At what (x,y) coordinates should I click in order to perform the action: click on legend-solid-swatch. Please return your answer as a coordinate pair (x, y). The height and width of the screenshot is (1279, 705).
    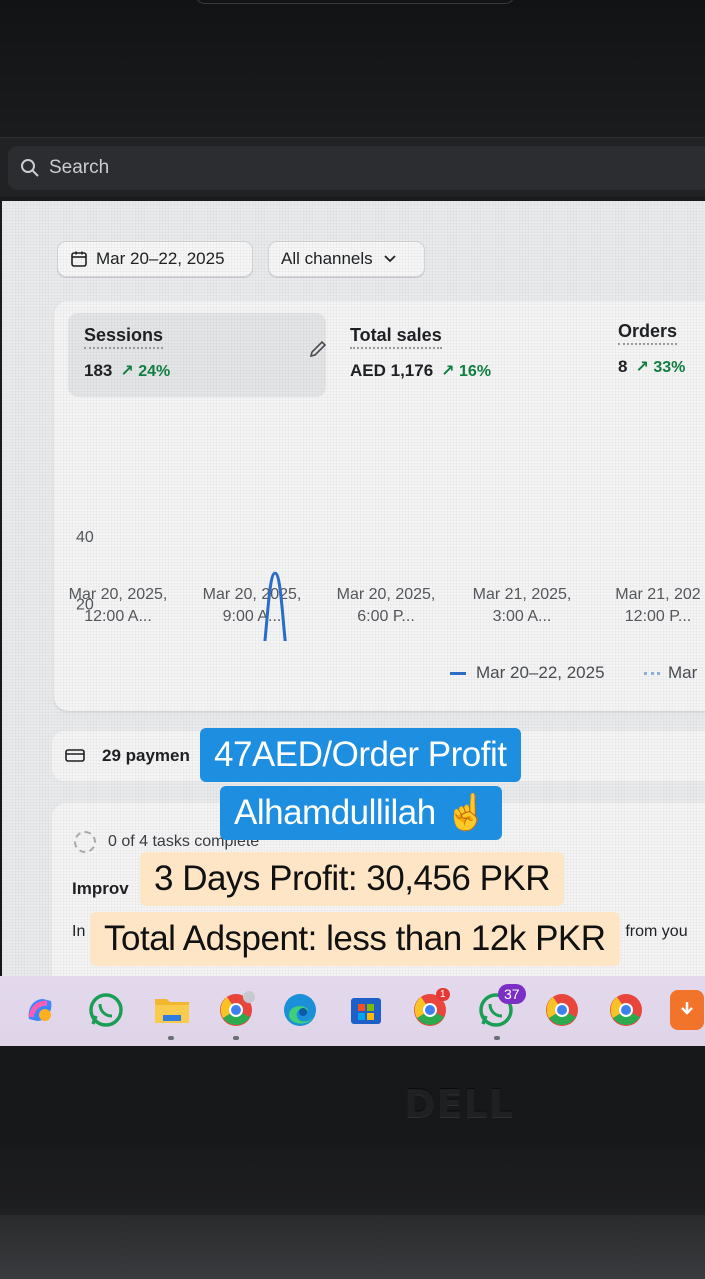
    Looking at the image, I should click on (458, 673).